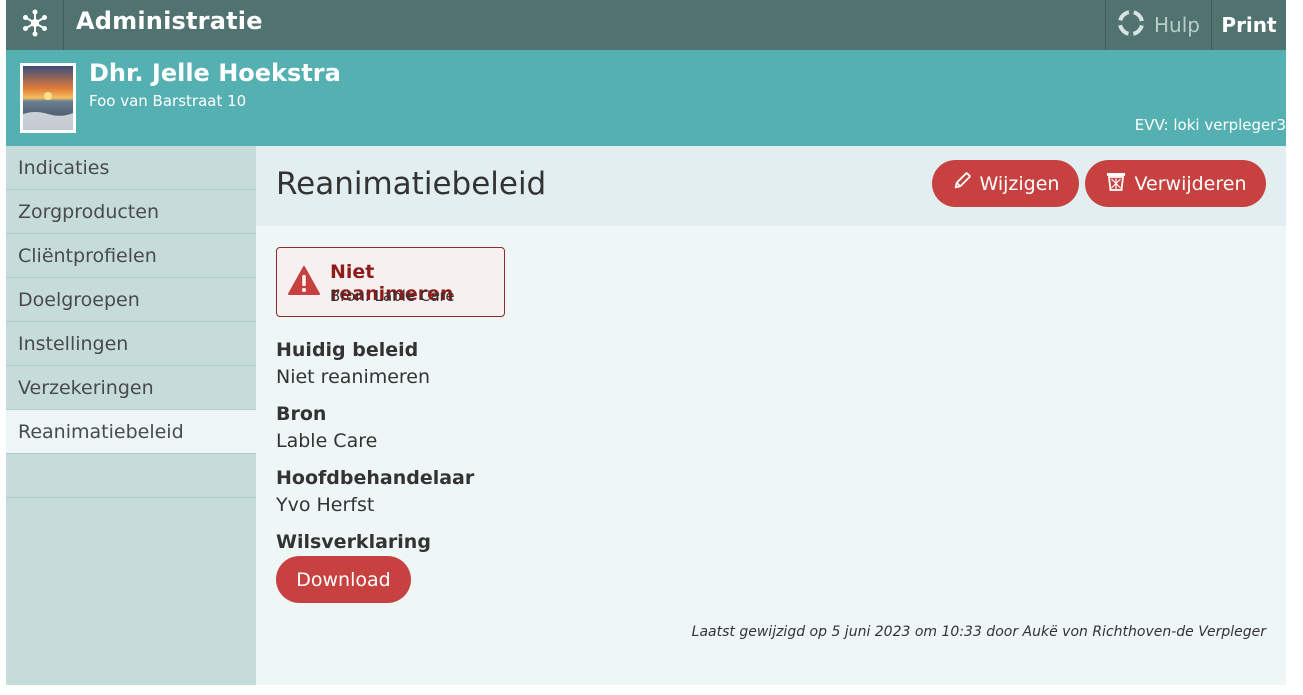 The width and height of the screenshot is (1303, 695). Describe the element at coordinates (353, 377) in the screenshot. I see `field-value-huidig-beleid: Niet reanimeren` at that location.